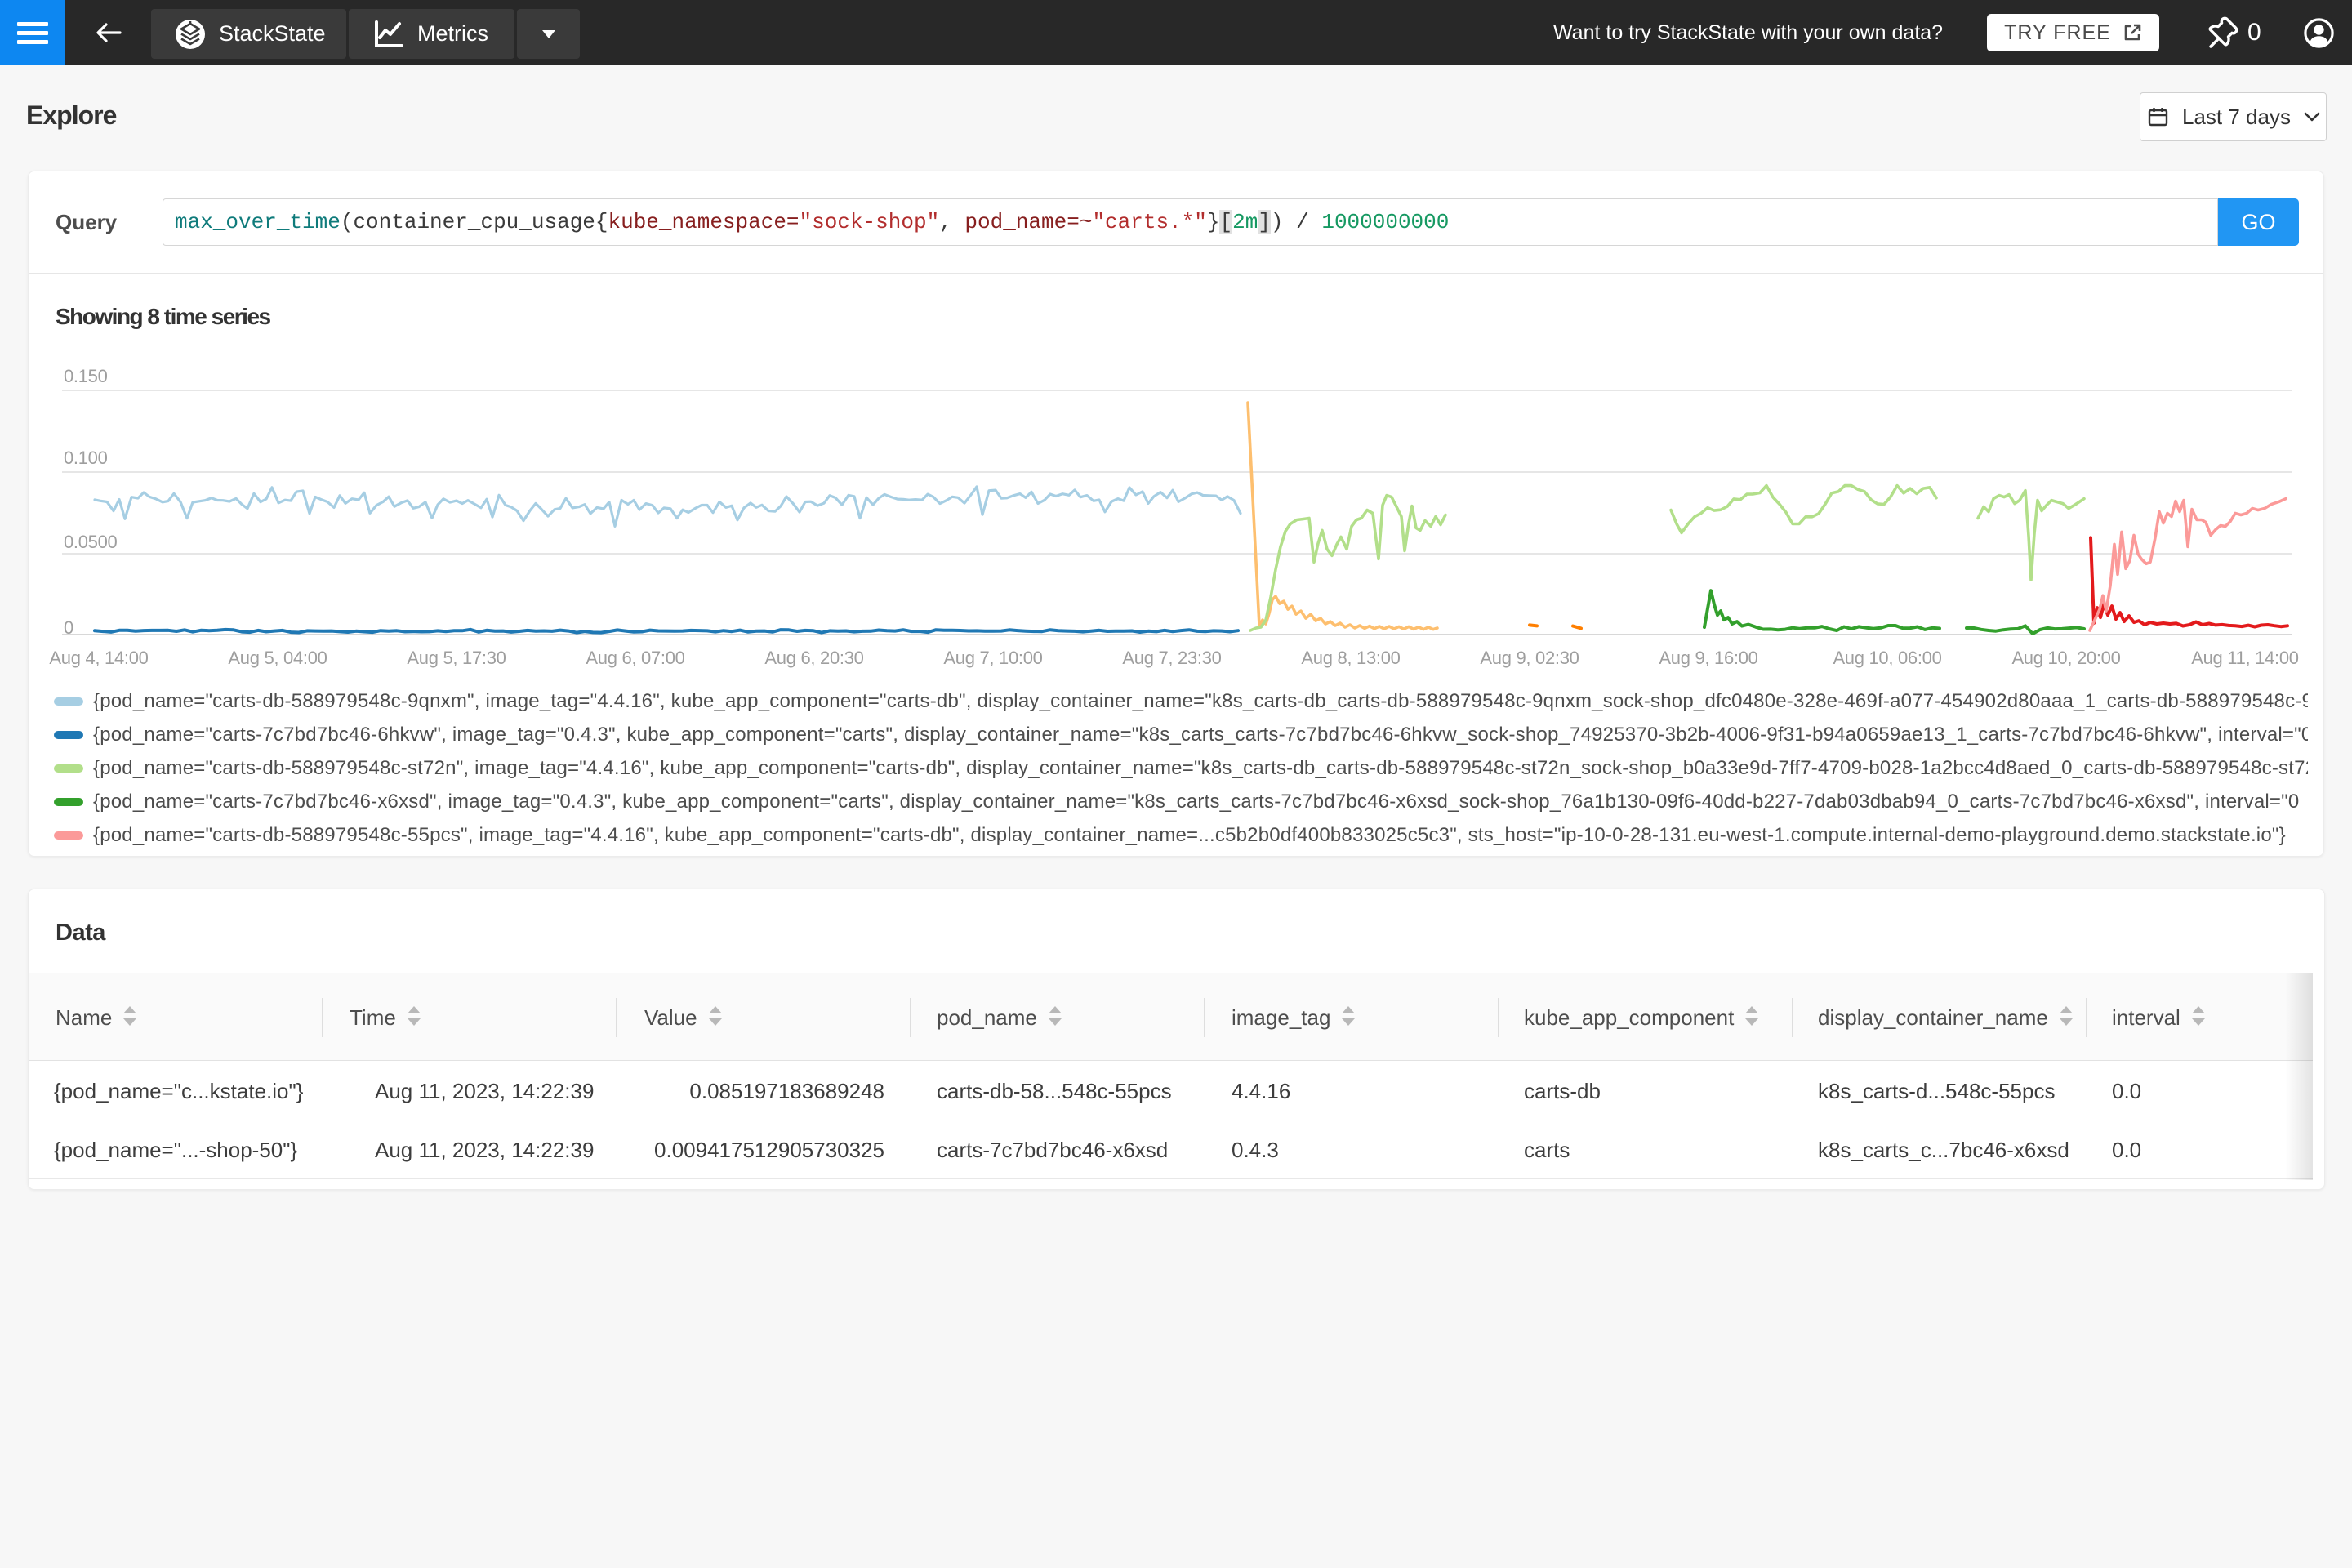 Image resolution: width=2352 pixels, height=1568 pixels. What do you see at coordinates (456, 658) in the screenshot?
I see `svg-text: Aug 5, 17:30` at bounding box center [456, 658].